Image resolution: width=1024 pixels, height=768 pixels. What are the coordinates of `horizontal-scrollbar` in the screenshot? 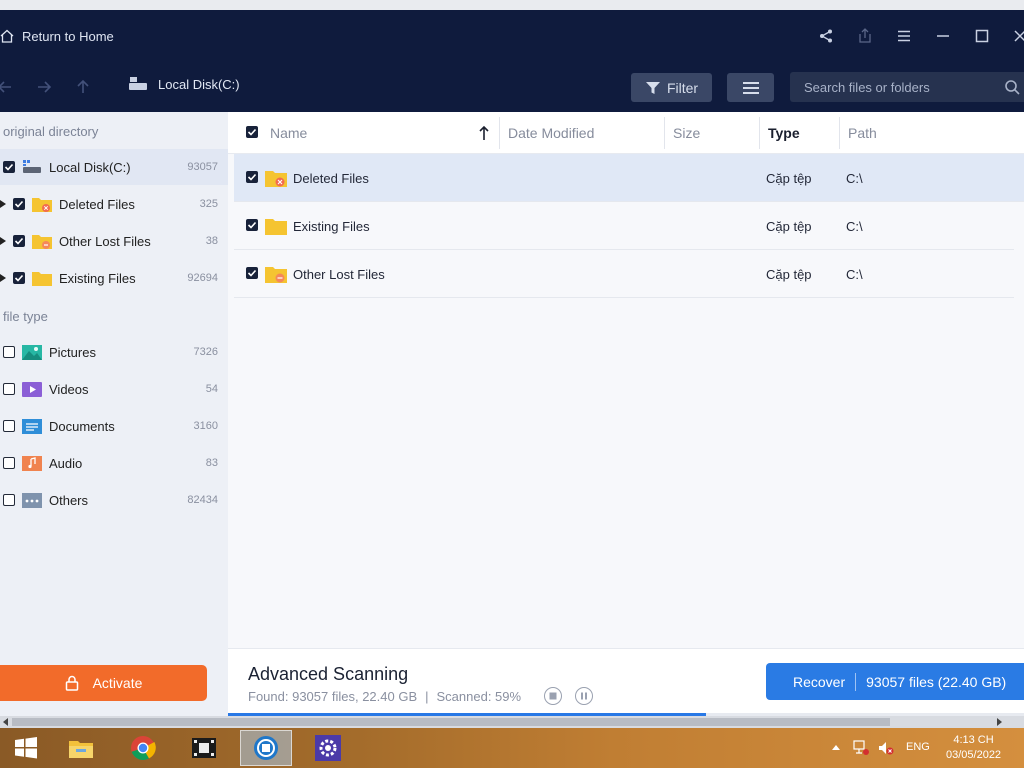 It's located at (512, 722).